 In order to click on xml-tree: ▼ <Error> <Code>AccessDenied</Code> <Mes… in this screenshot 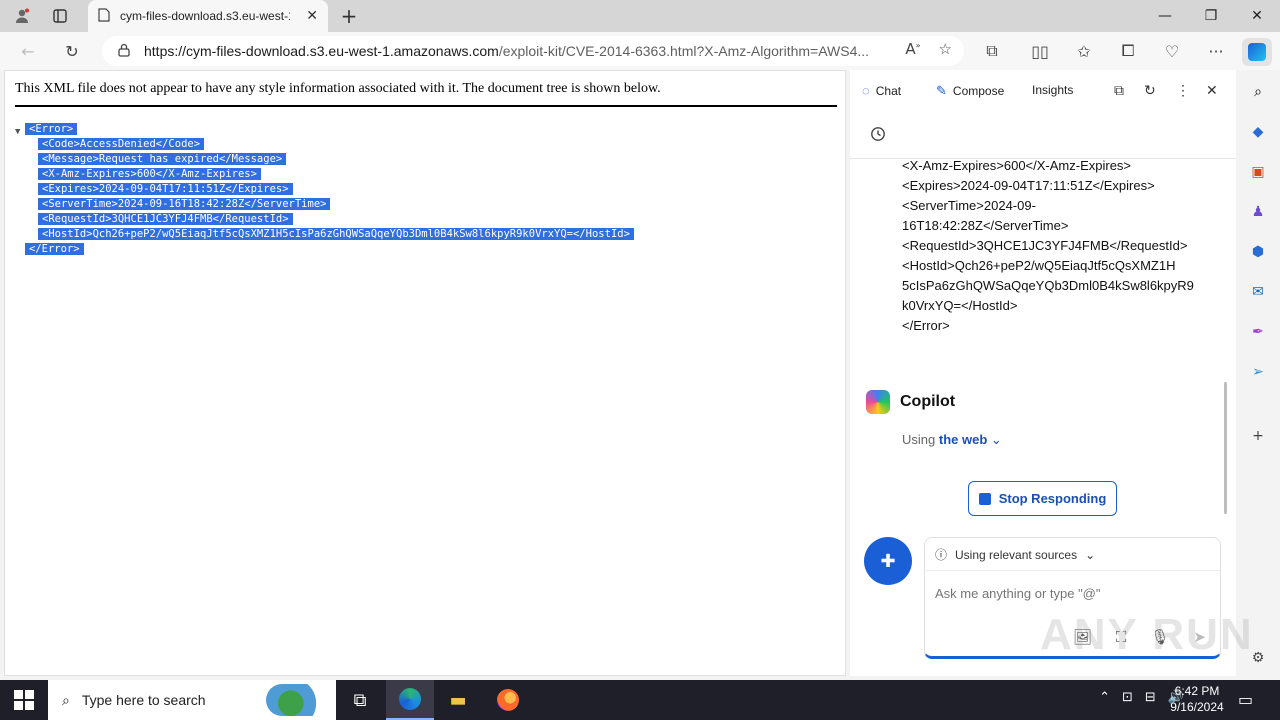, I will do `click(324, 189)`.